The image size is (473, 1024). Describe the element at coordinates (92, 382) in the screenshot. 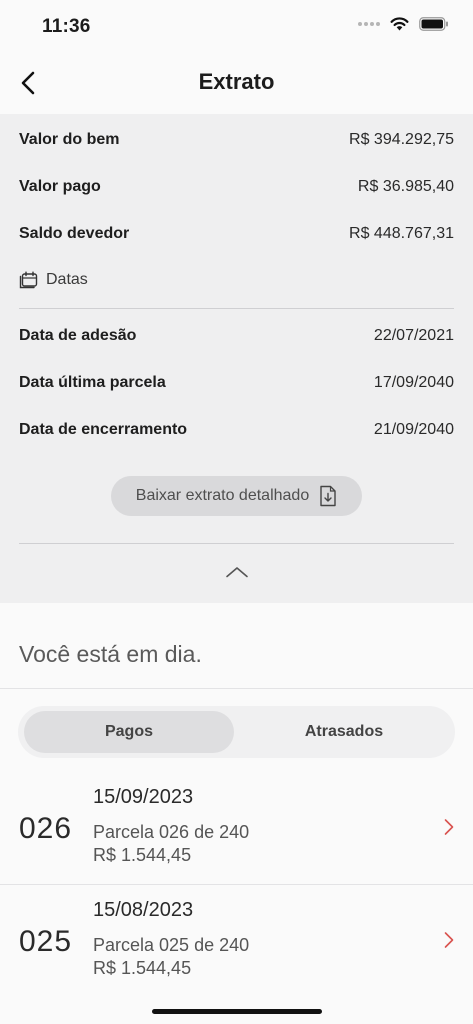

I see `date-label: Data última parcela` at that location.